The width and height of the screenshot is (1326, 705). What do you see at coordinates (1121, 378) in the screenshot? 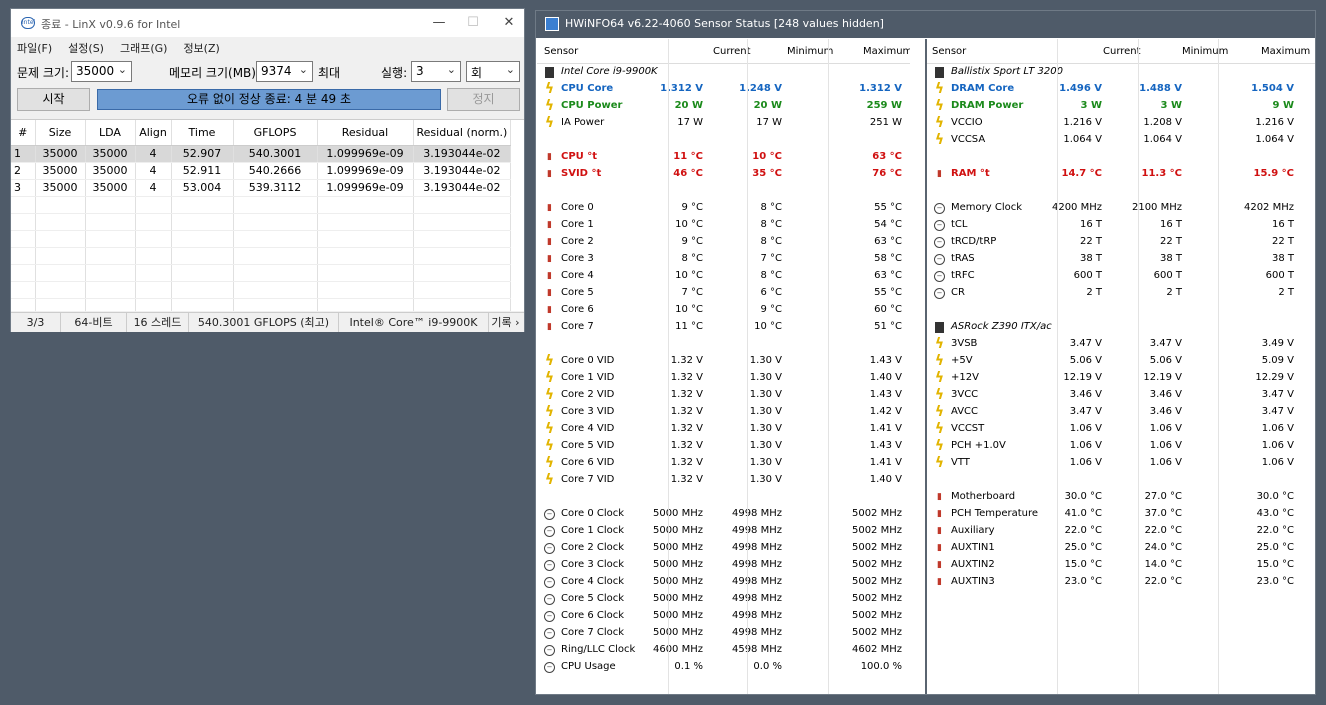
I see `sensor-row: ϟ +12V 12.19 V 12.19 V 12.29 V` at bounding box center [1121, 378].